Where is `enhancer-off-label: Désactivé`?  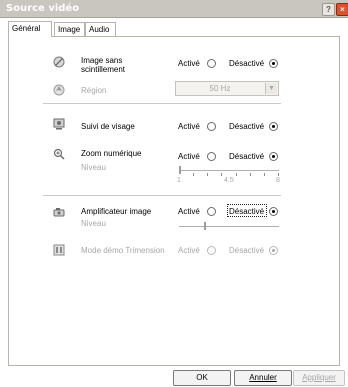 enhancer-off-label: Désactivé is located at coordinates (247, 211).